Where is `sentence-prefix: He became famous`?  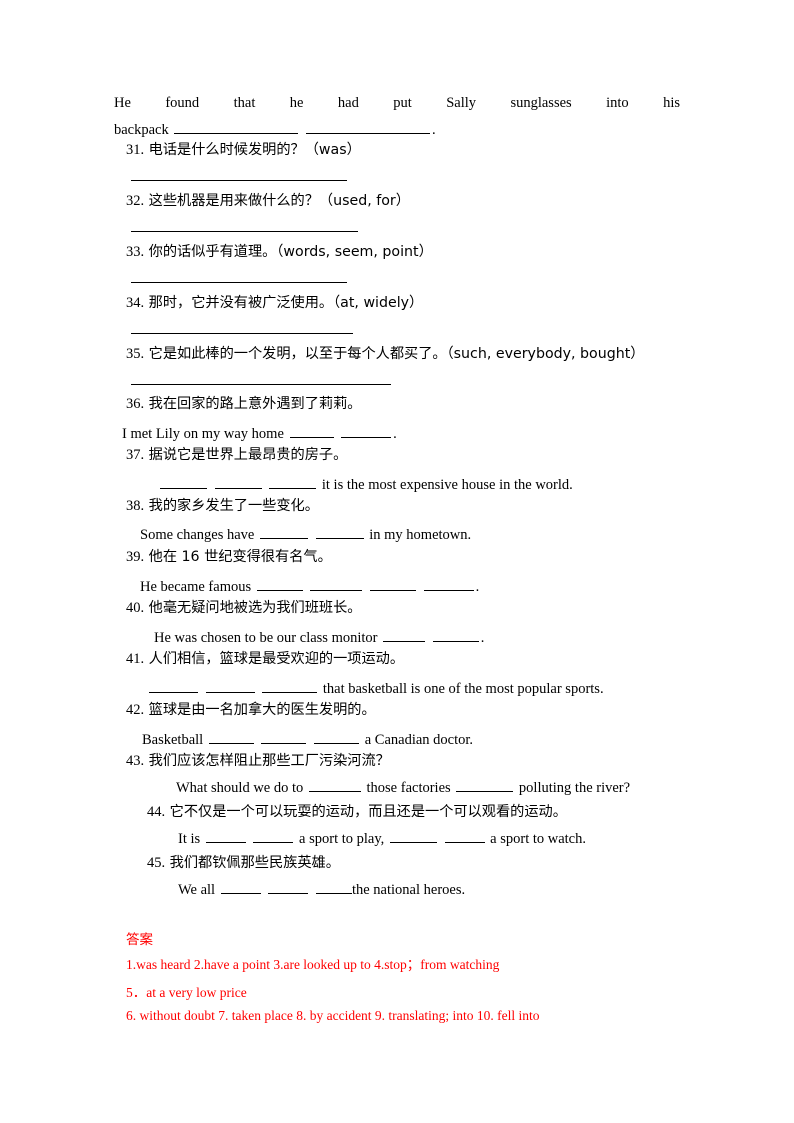
sentence-prefix: He became famous is located at coordinates (196, 586).